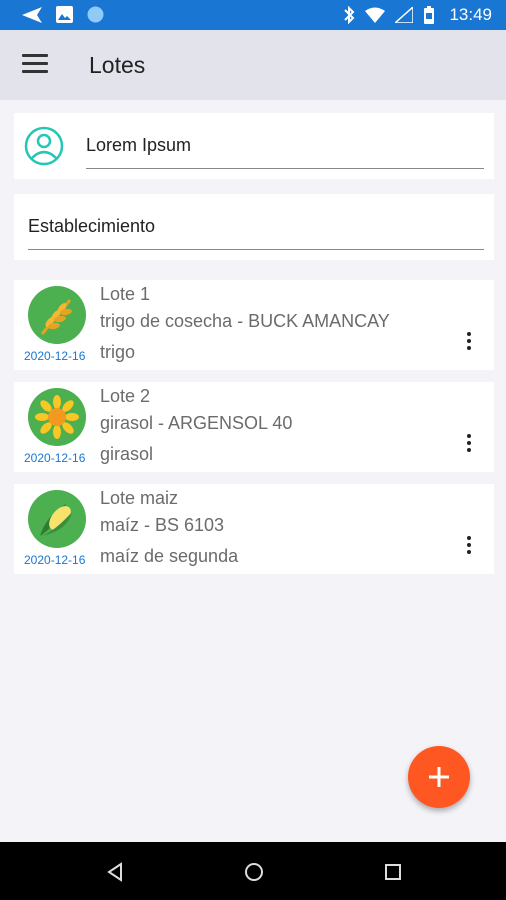 The height and width of the screenshot is (900, 506). What do you see at coordinates (139, 145) in the screenshot?
I see `user-name: Lorem Ipsum` at bounding box center [139, 145].